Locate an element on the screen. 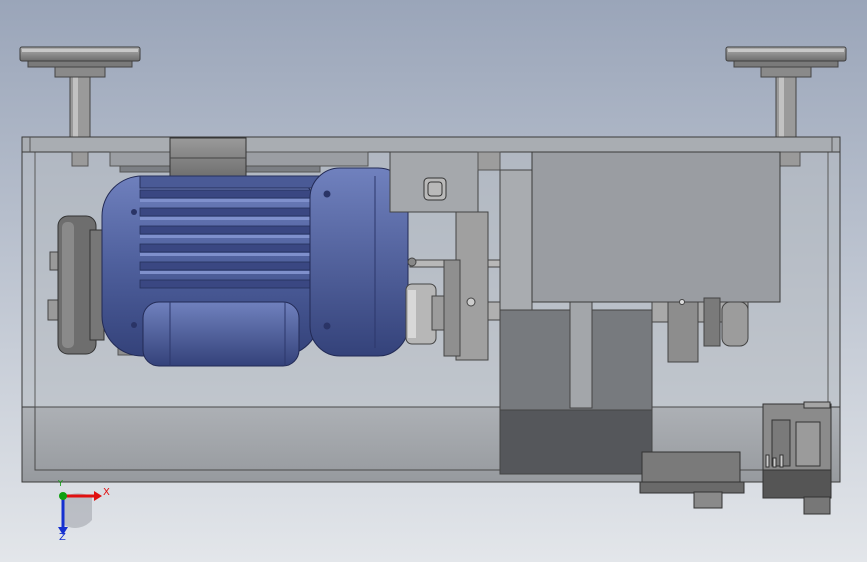 The height and width of the screenshot is (566, 867). top-clamp-block is located at coordinates (208, 160).